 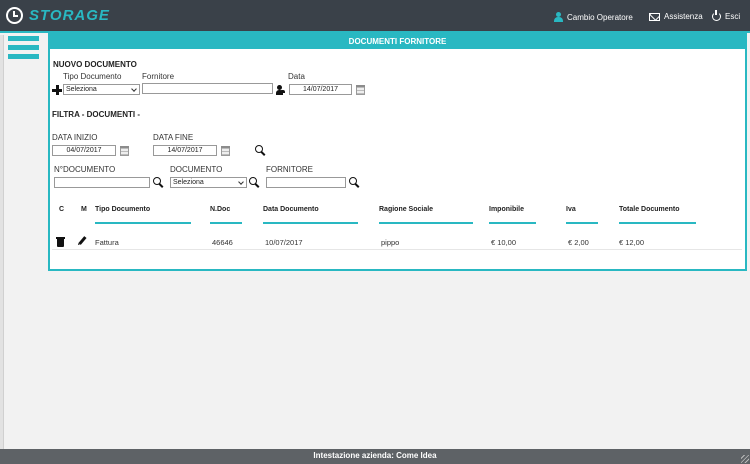 I want to click on exit-link: Esci, so click(x=726, y=15).